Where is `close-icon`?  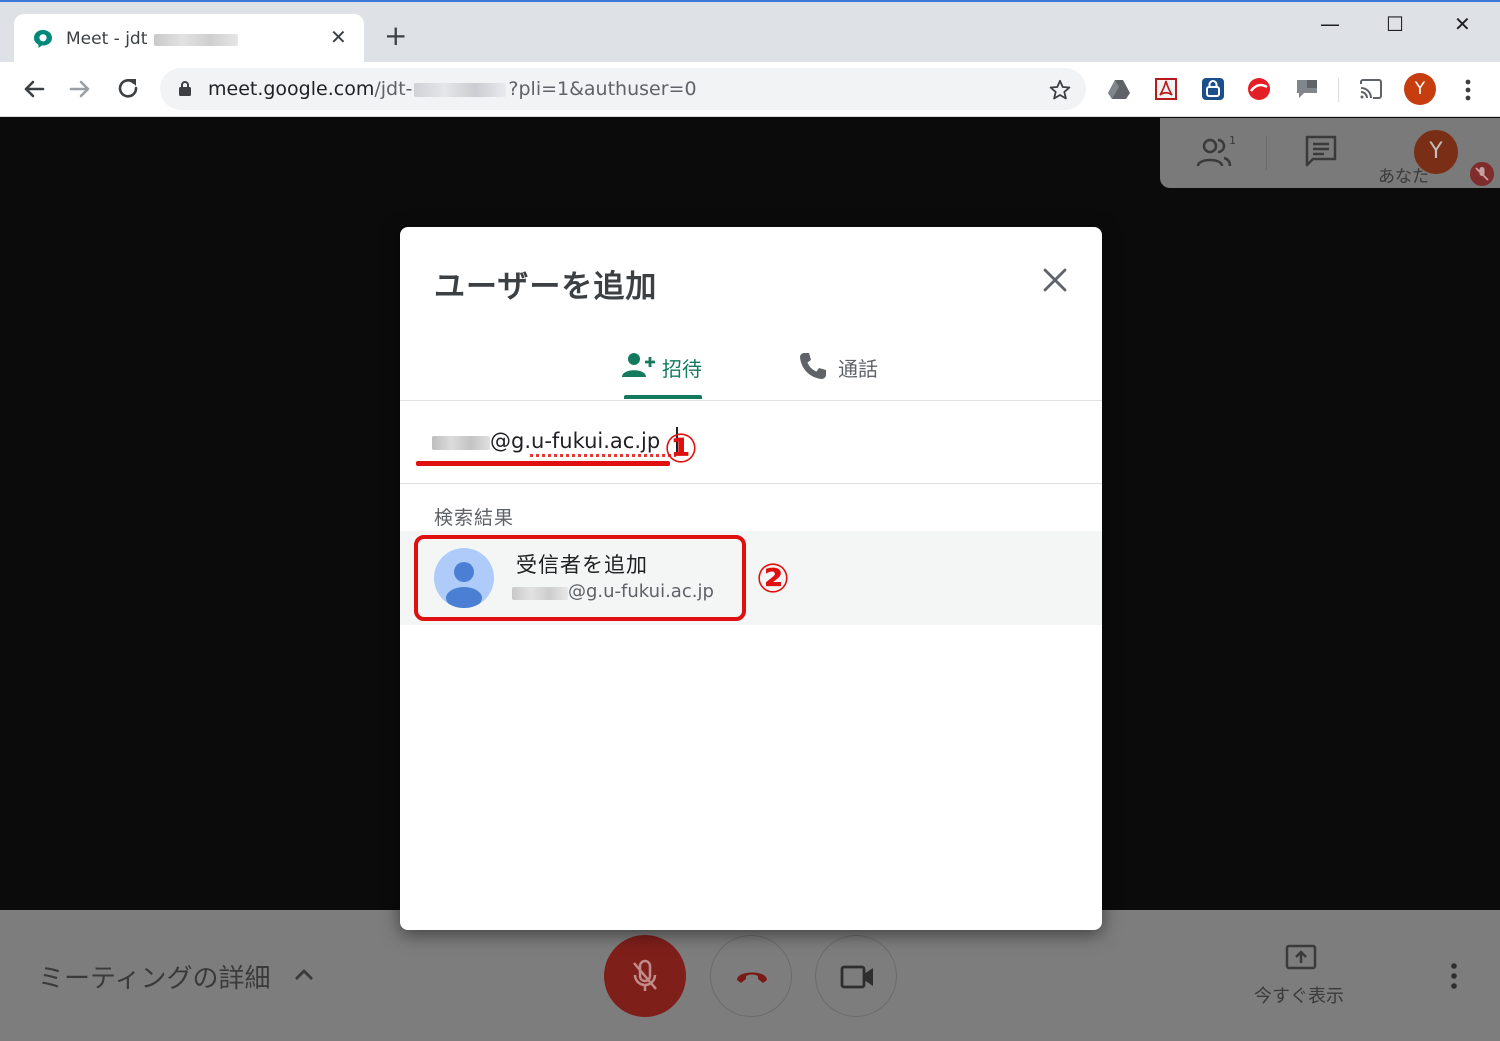
close-icon is located at coordinates (1055, 280).